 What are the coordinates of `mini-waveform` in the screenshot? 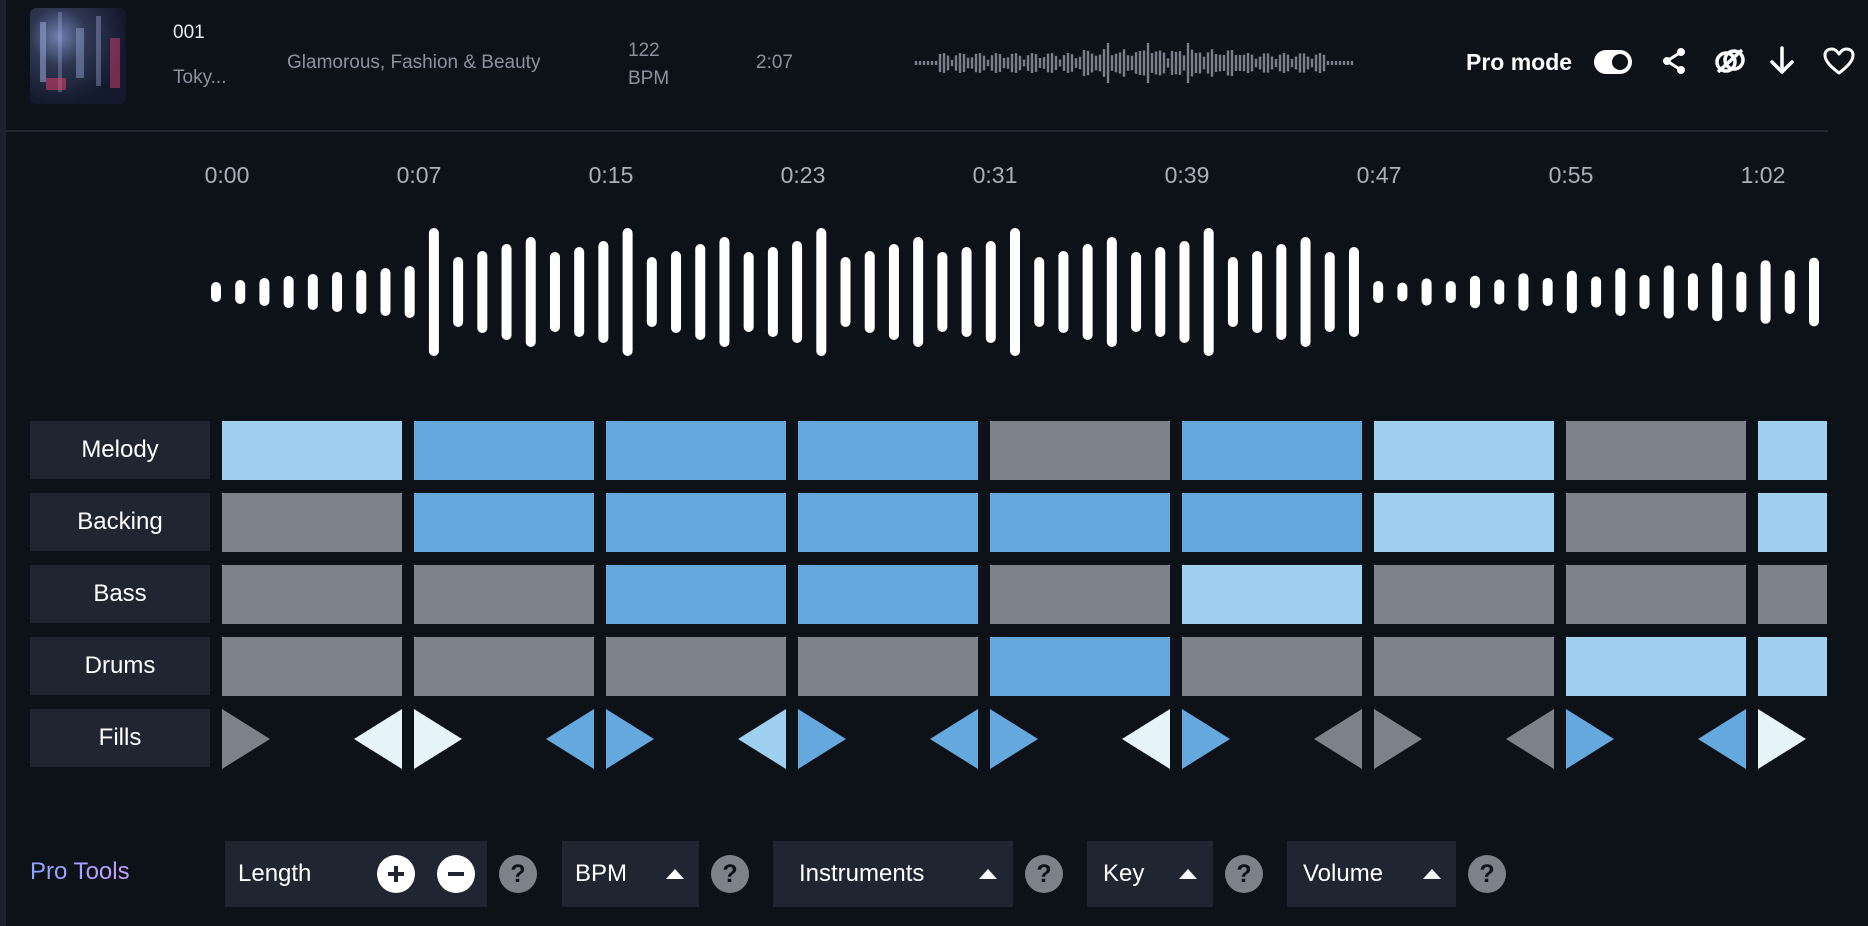 It's located at (1137, 63).